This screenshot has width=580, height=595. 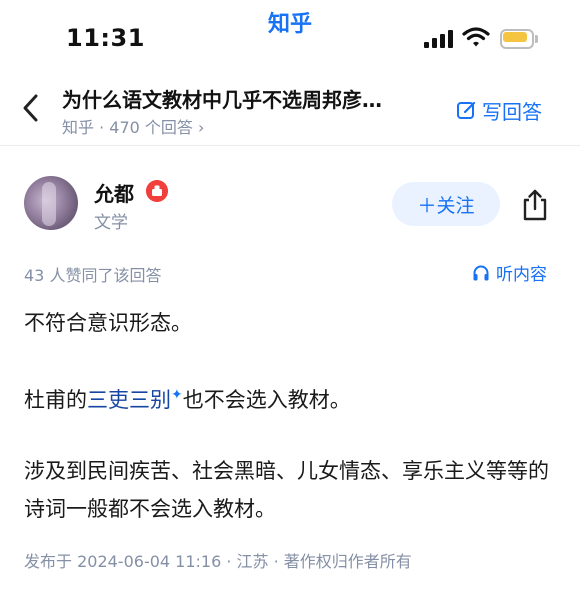 I want to click on answer-paragraph: 不符合意识形态。, so click(x=108, y=323).